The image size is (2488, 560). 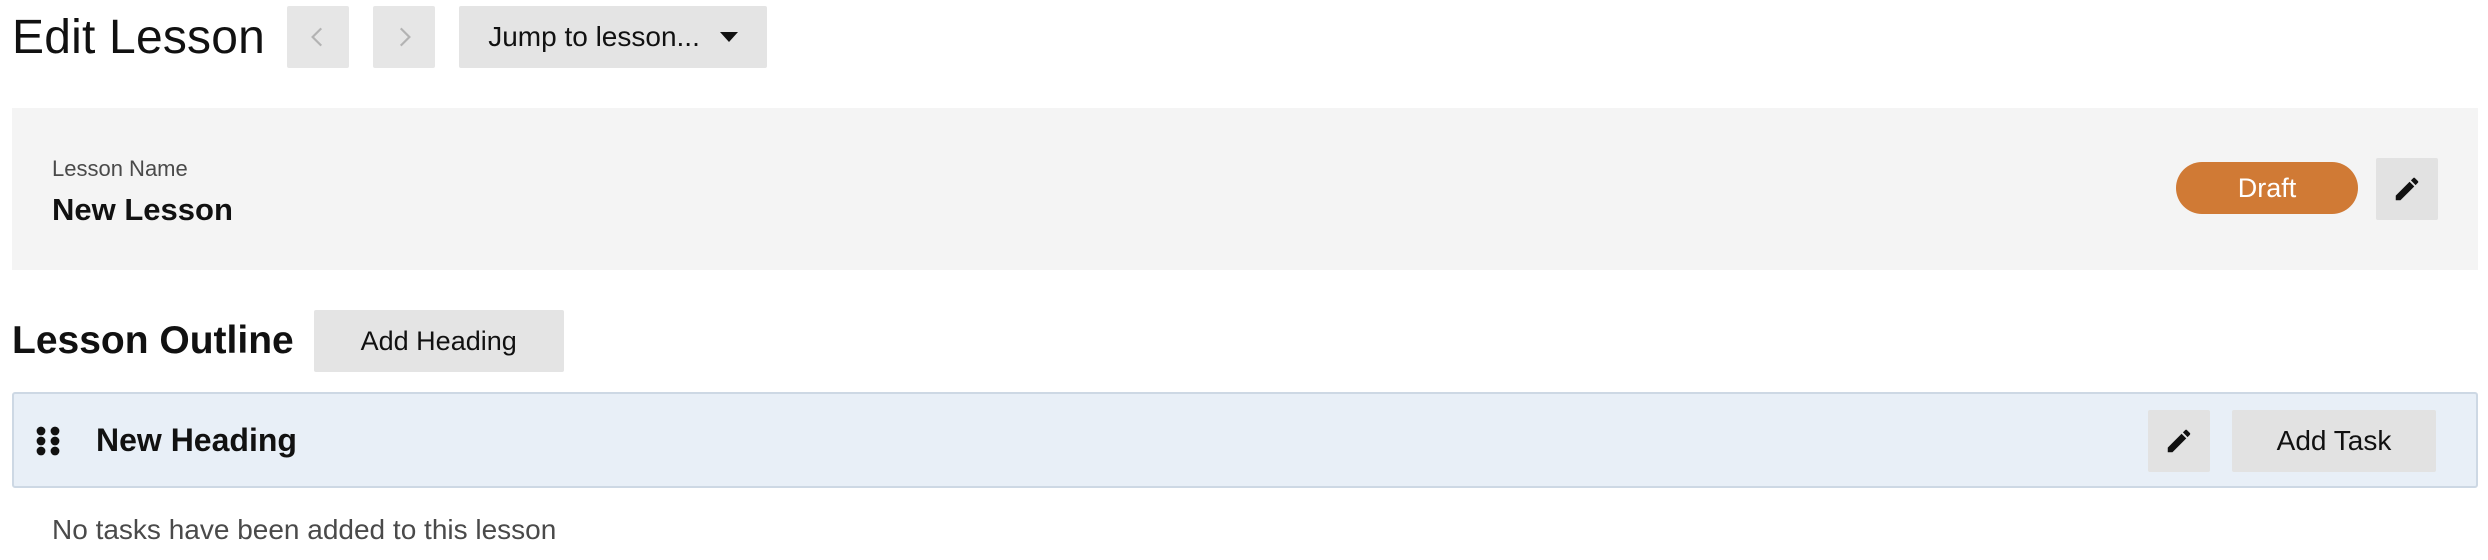 What do you see at coordinates (48, 441) in the screenshot?
I see `drag-handle-icon` at bounding box center [48, 441].